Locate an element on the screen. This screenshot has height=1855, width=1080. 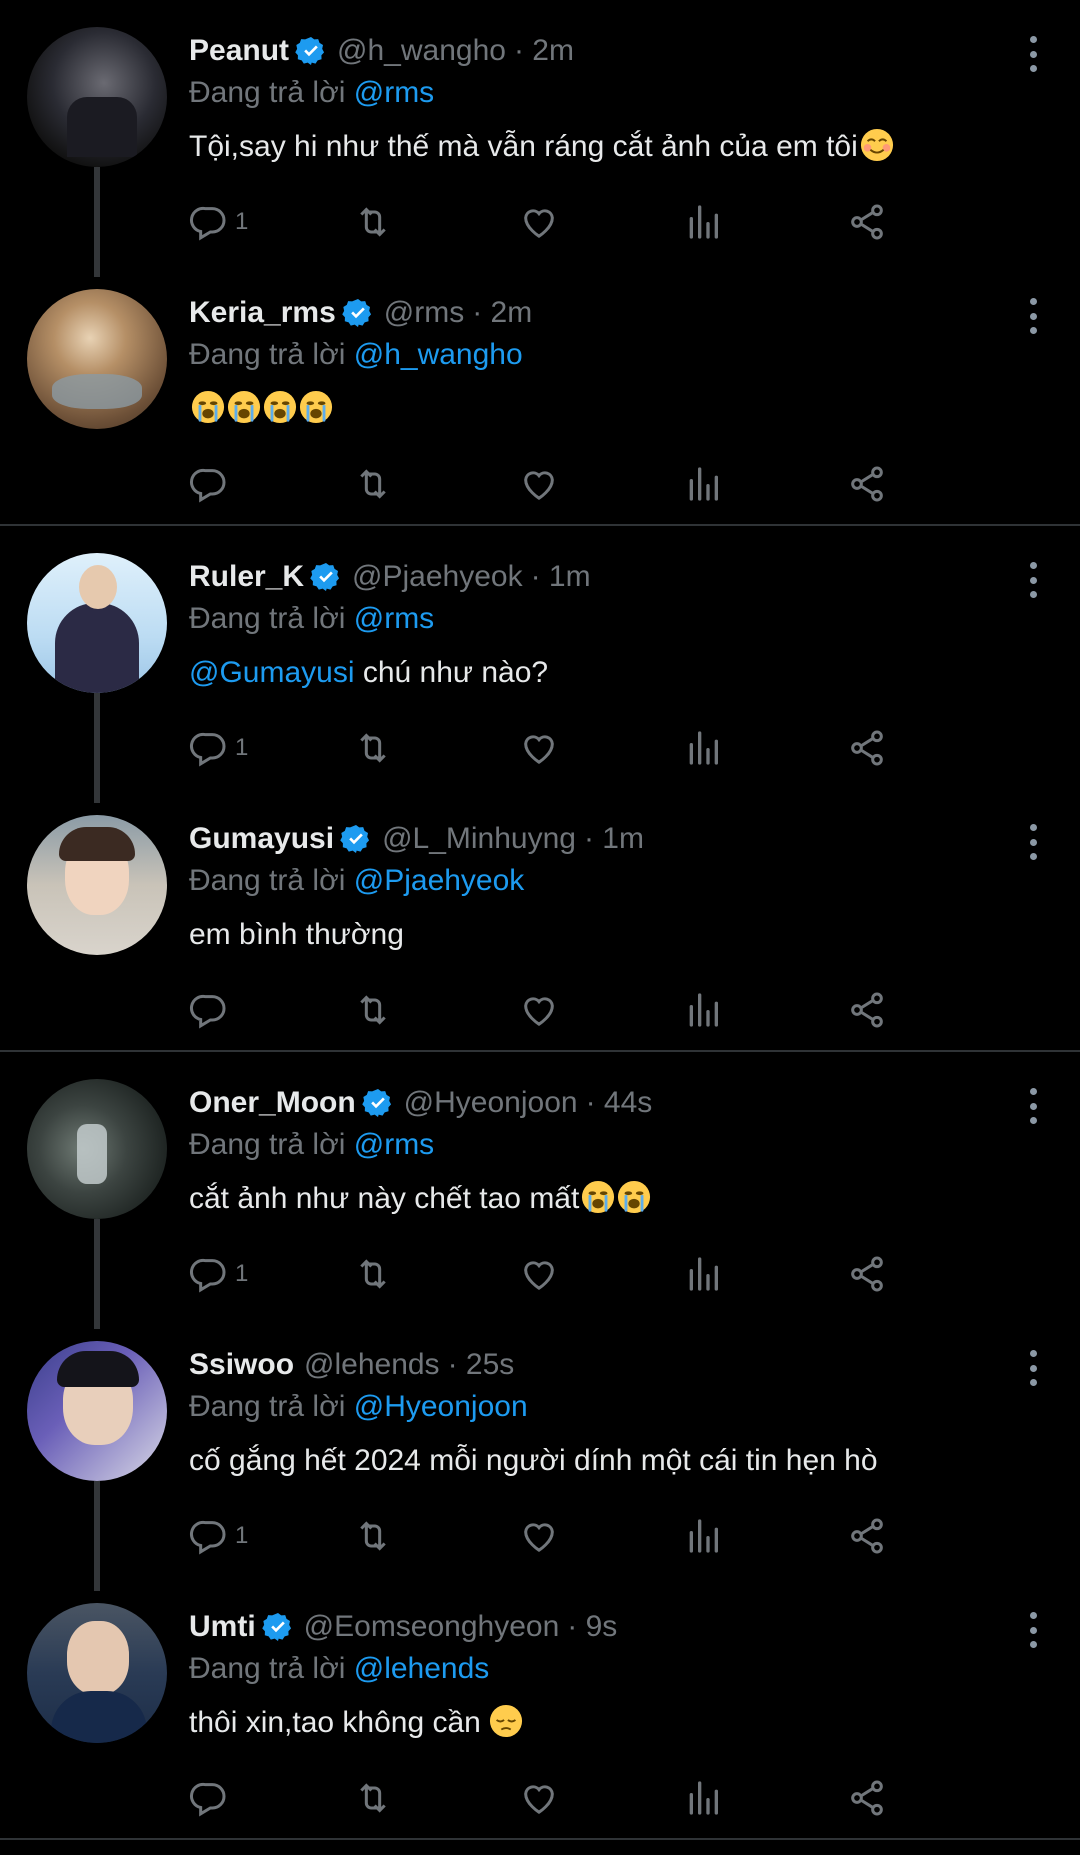
tweet-text-body: cắt ảnh như này chết tao mất is located at coordinates (384, 1198).